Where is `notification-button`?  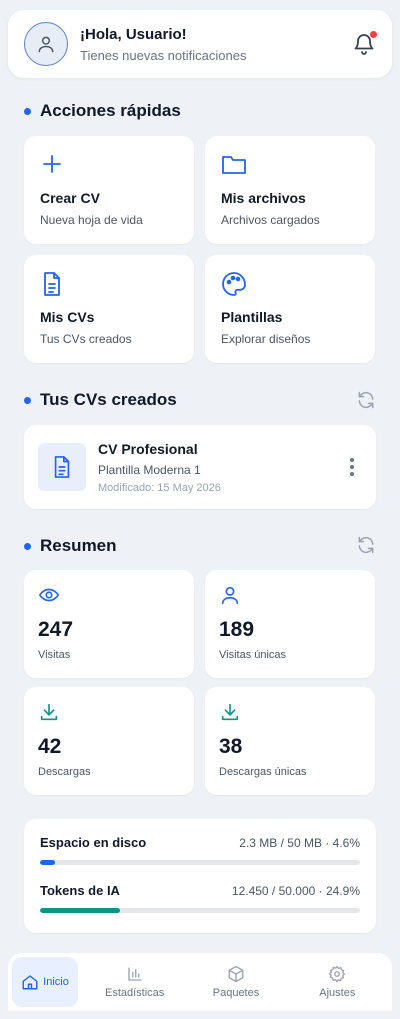
notification-button is located at coordinates (364, 43).